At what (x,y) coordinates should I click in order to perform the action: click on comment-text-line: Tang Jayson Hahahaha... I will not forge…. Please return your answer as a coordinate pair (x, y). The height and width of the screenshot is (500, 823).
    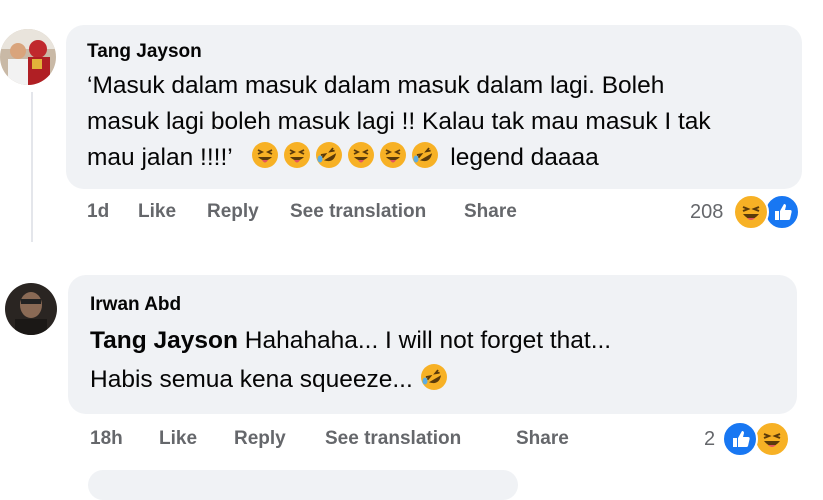
    Looking at the image, I should click on (350, 341).